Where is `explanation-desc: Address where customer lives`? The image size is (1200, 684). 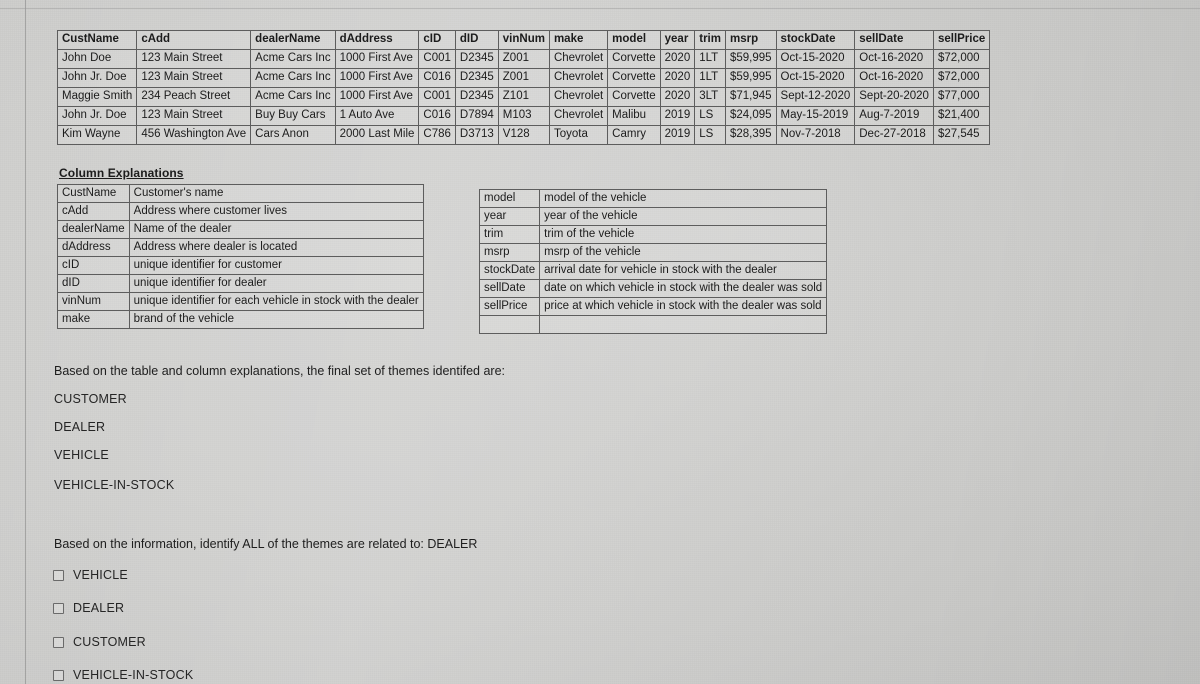
explanation-desc: Address where customer lives is located at coordinates (276, 211).